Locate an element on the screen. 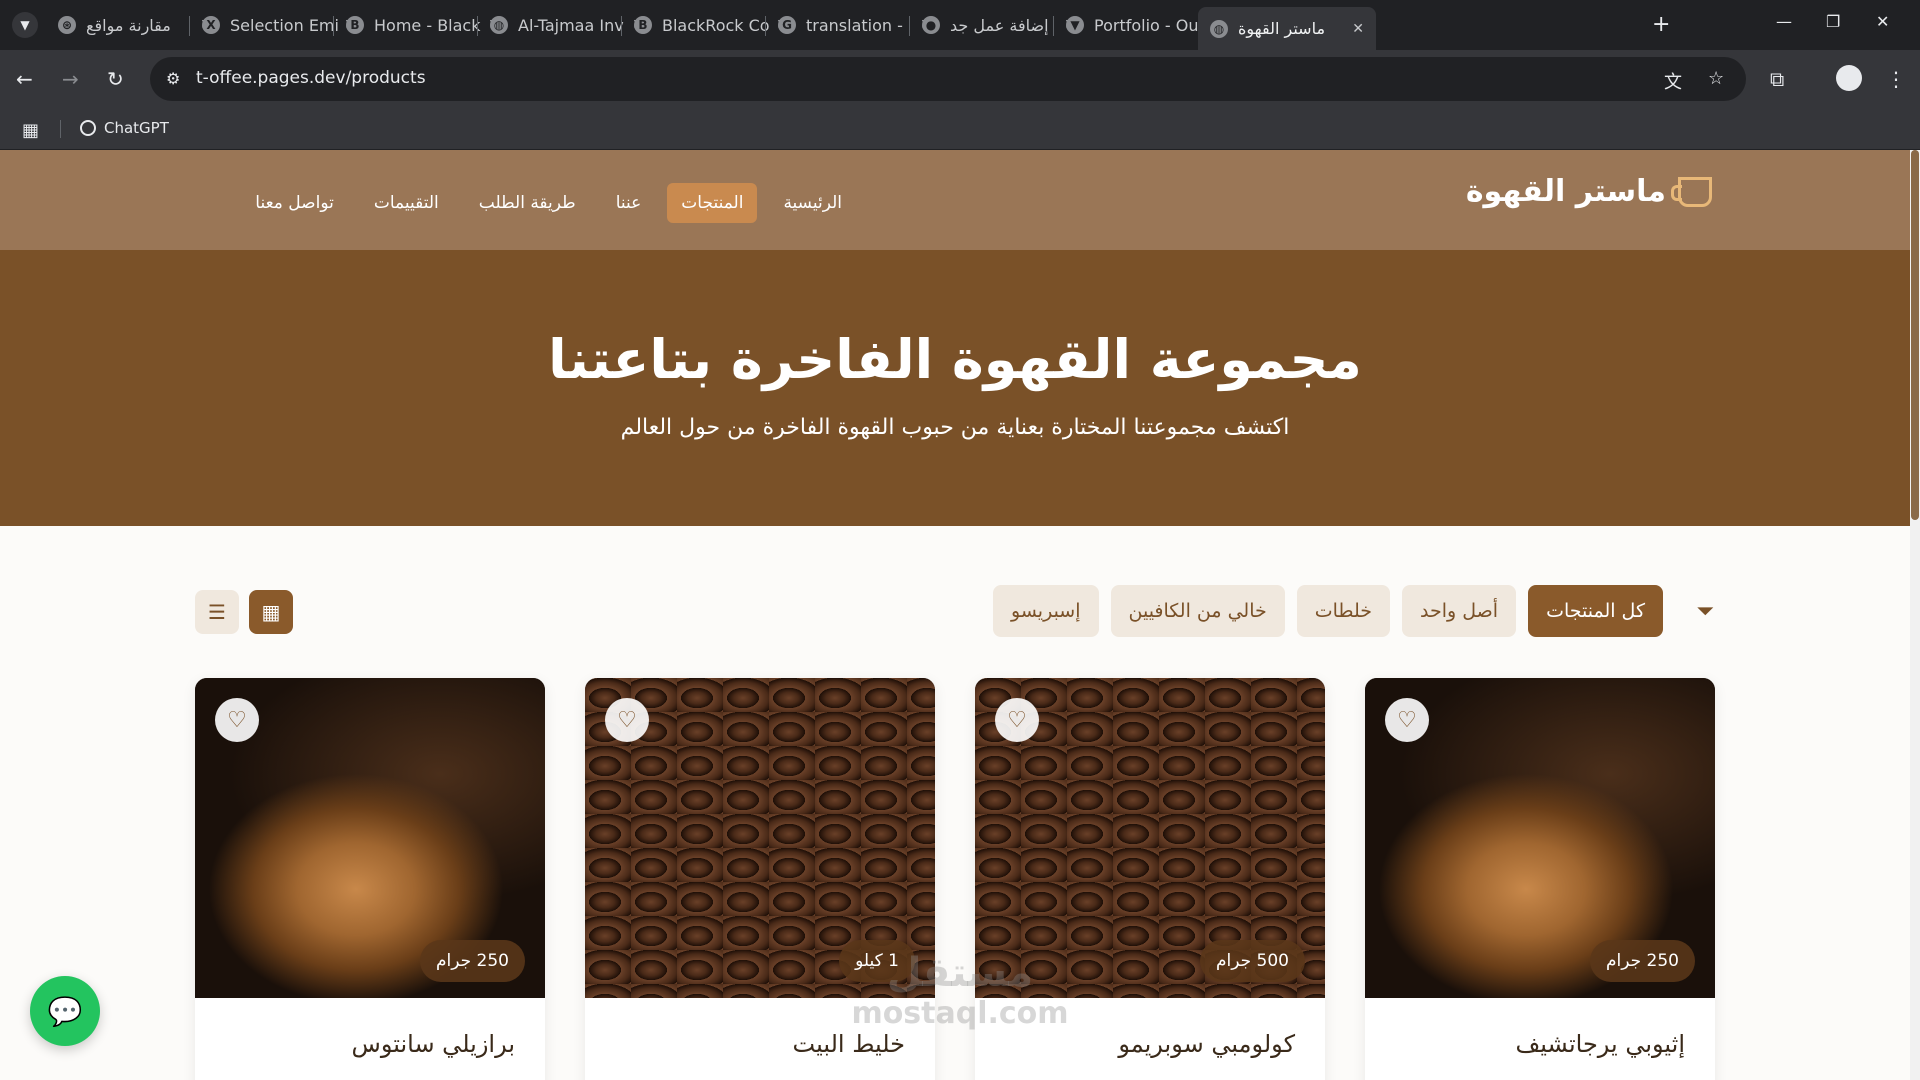 This screenshot has height=1080, width=1920. product-name: إثيوبي يرجاتشيف is located at coordinates (1600, 1044).